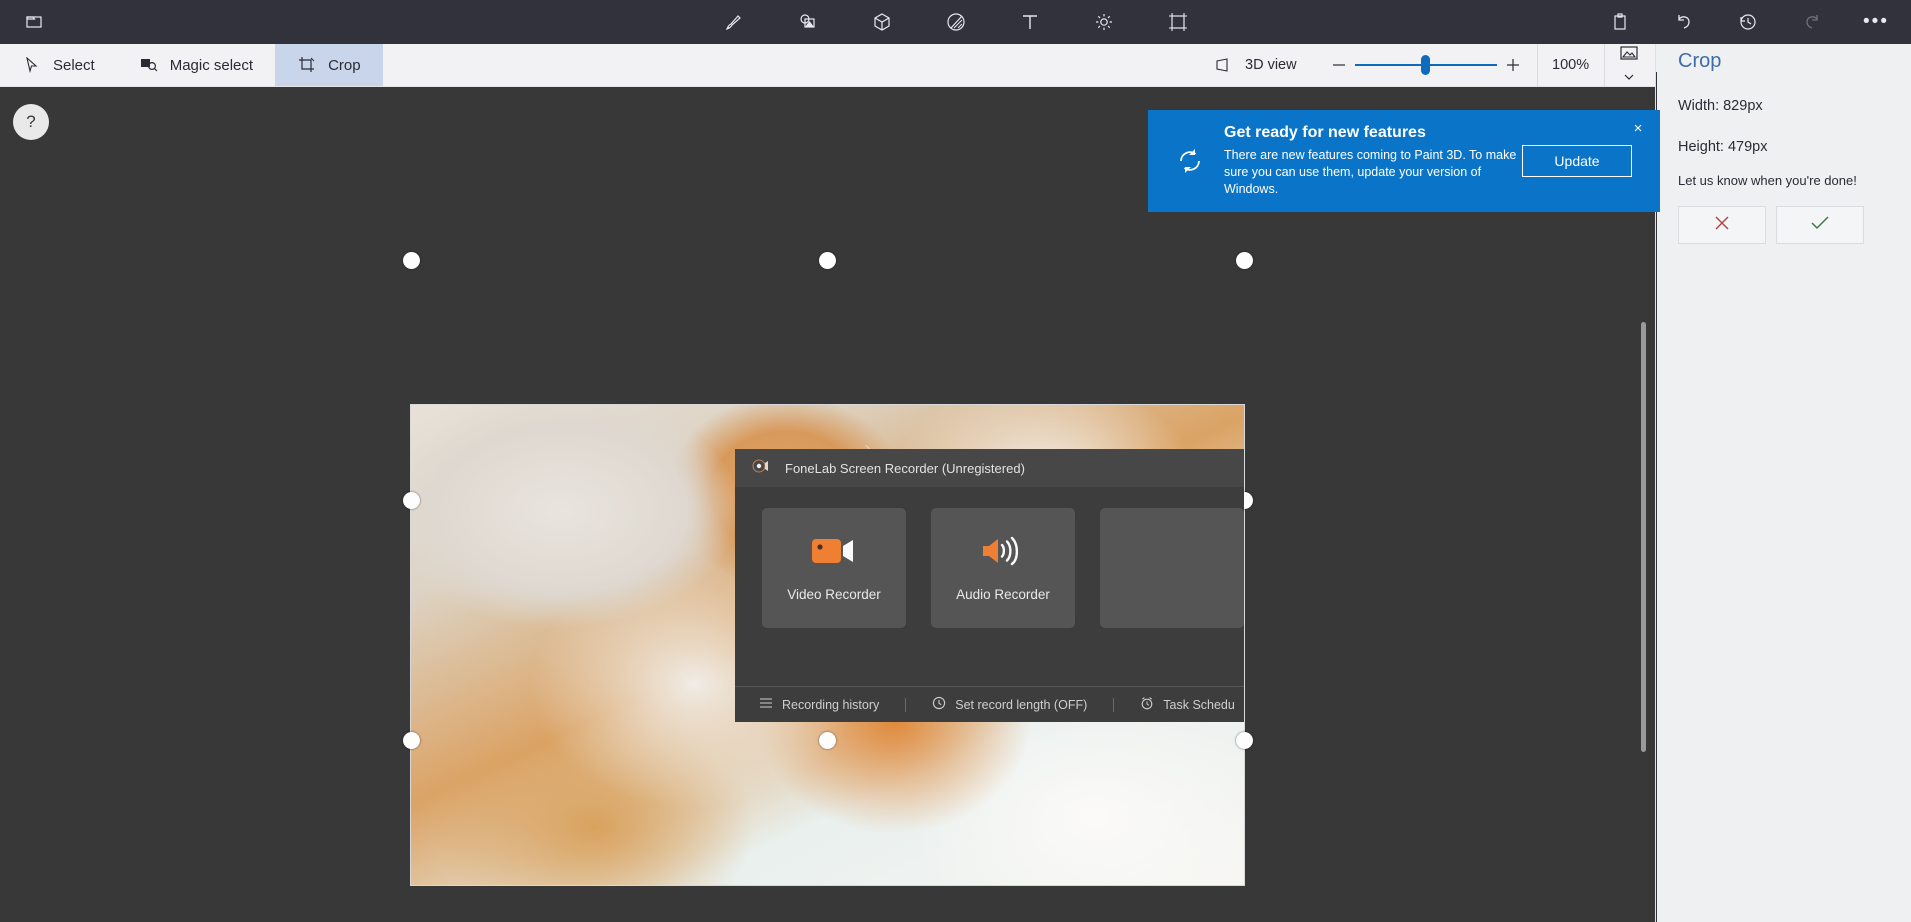 This screenshot has height=922, width=1911. I want to click on ribbon-item-crop: Crop, so click(329, 65).